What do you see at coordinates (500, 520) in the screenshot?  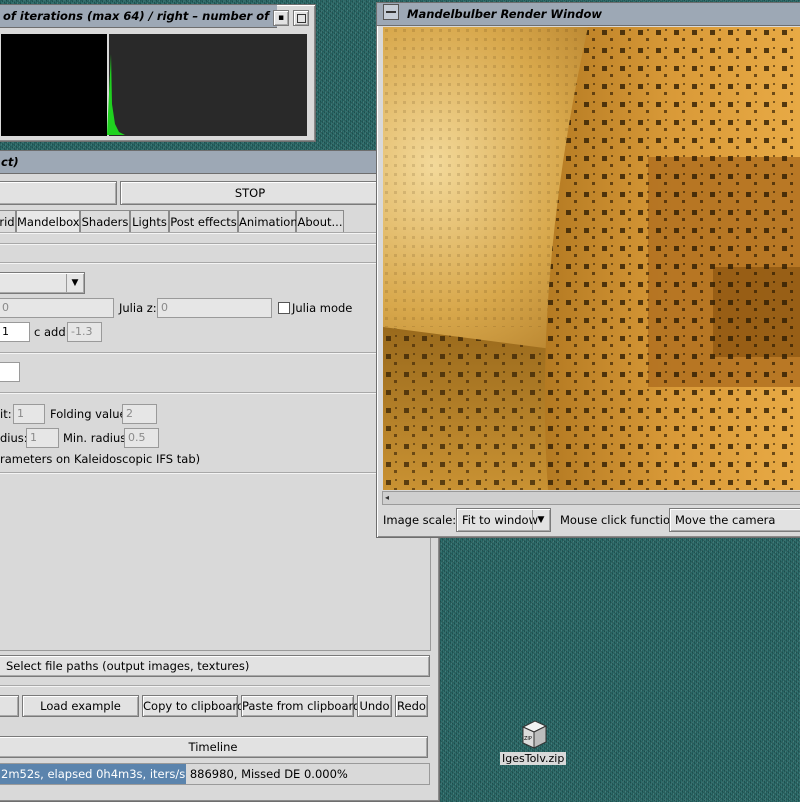 I see `image-scale-value: Fit to window` at bounding box center [500, 520].